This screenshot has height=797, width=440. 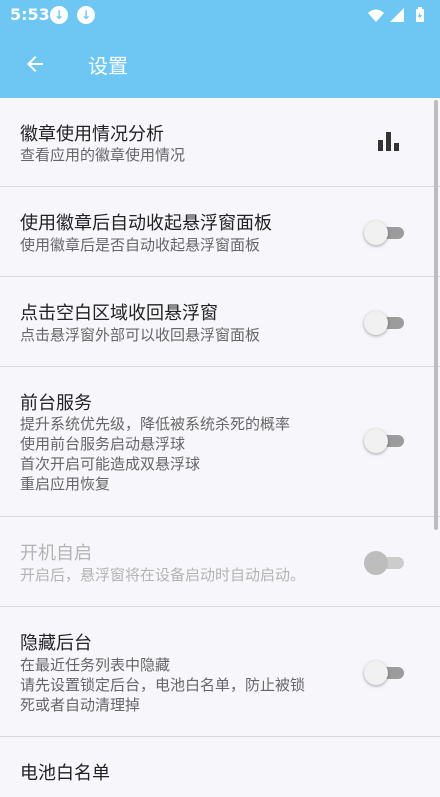 What do you see at coordinates (220, 767) in the screenshot?
I see `setting-battery-whitelist: 电池白名单` at bounding box center [220, 767].